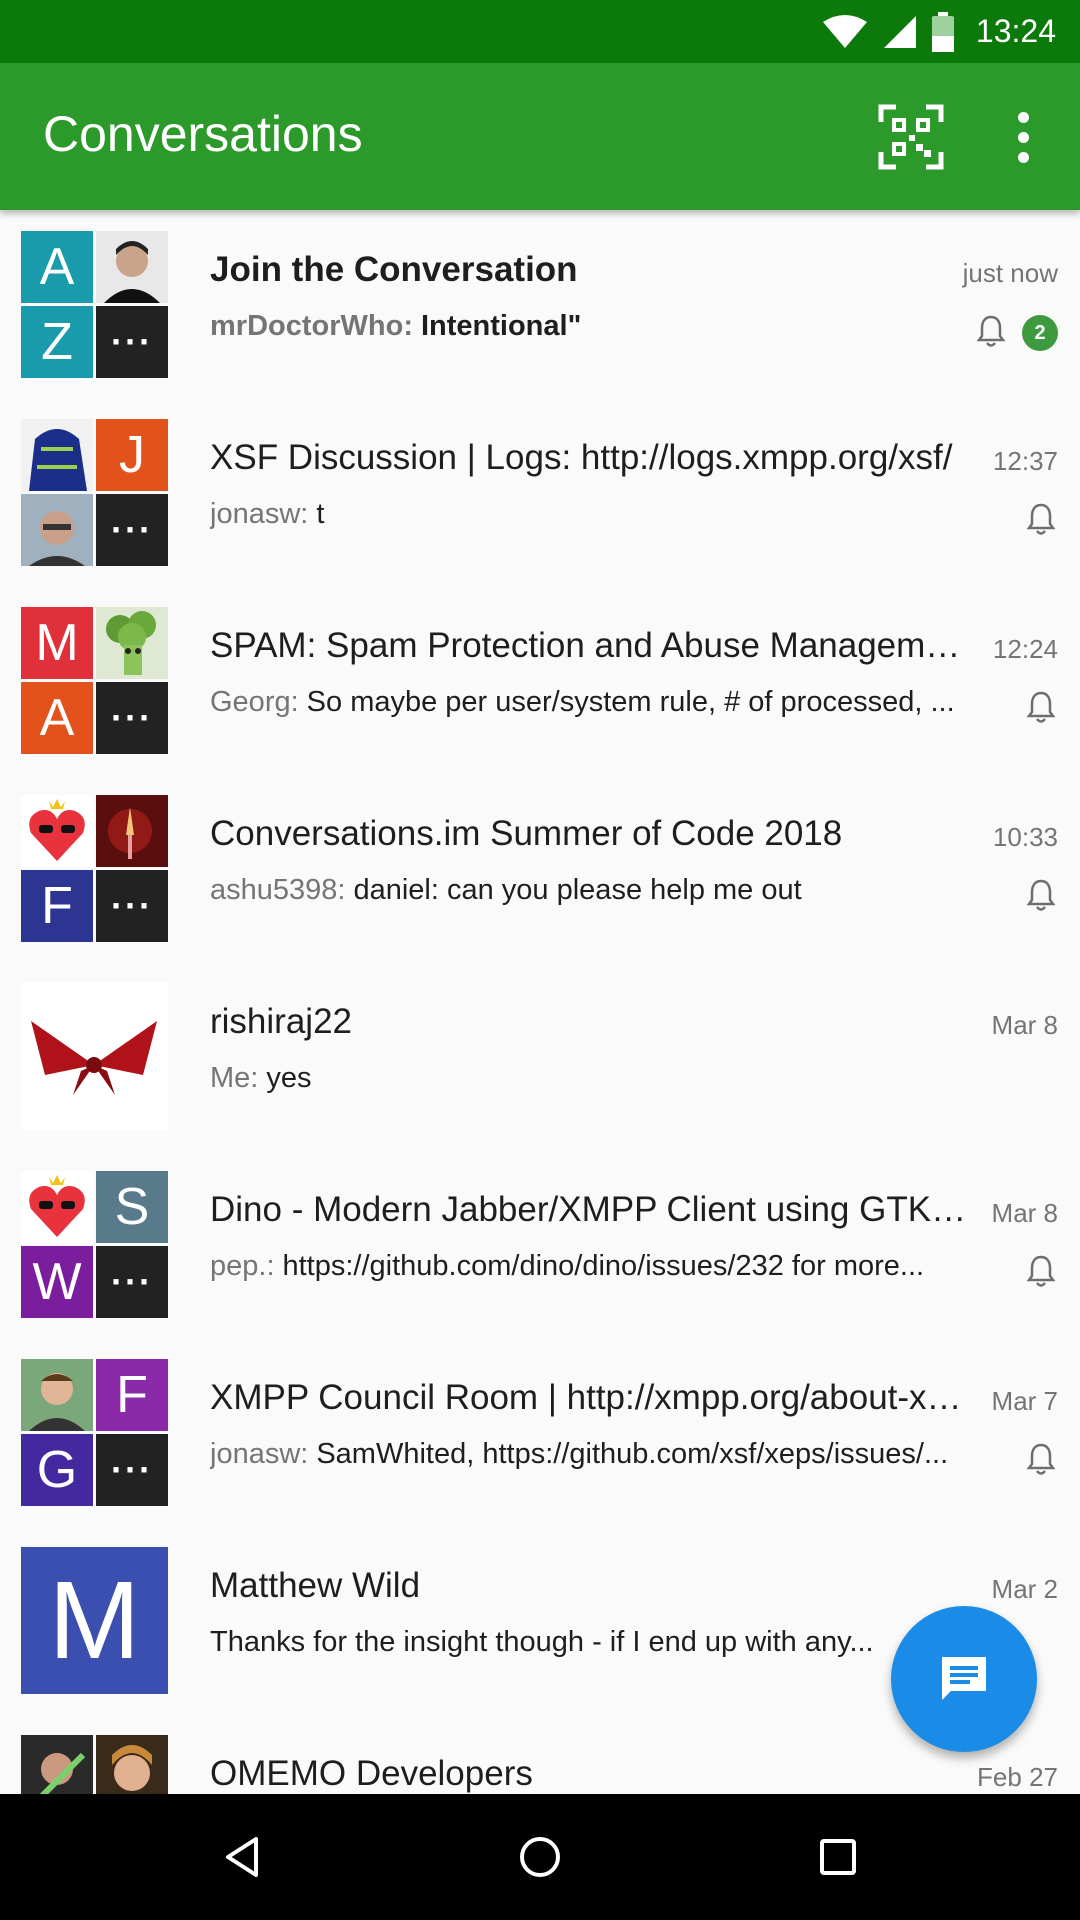 The image size is (1080, 1920). What do you see at coordinates (132, 455) in the screenshot?
I see `avatar-tile: J` at bounding box center [132, 455].